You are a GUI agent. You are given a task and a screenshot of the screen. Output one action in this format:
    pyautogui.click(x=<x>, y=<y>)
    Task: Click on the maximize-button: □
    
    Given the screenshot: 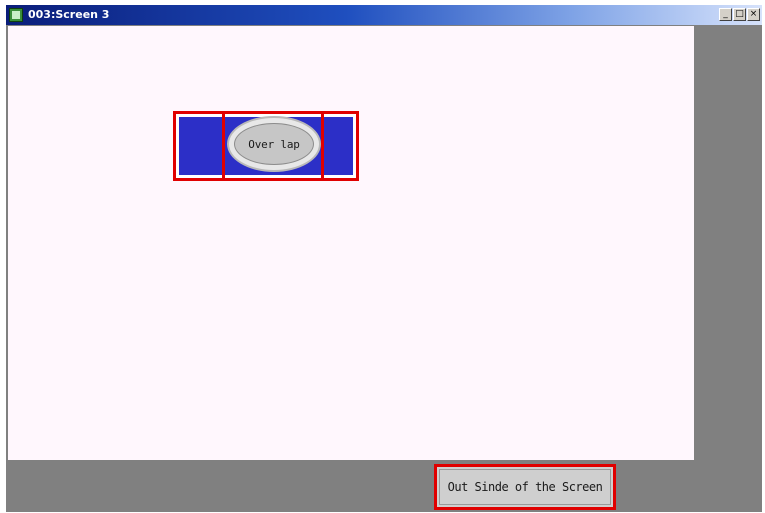 What is the action you would take?
    pyautogui.click(x=739, y=14)
    